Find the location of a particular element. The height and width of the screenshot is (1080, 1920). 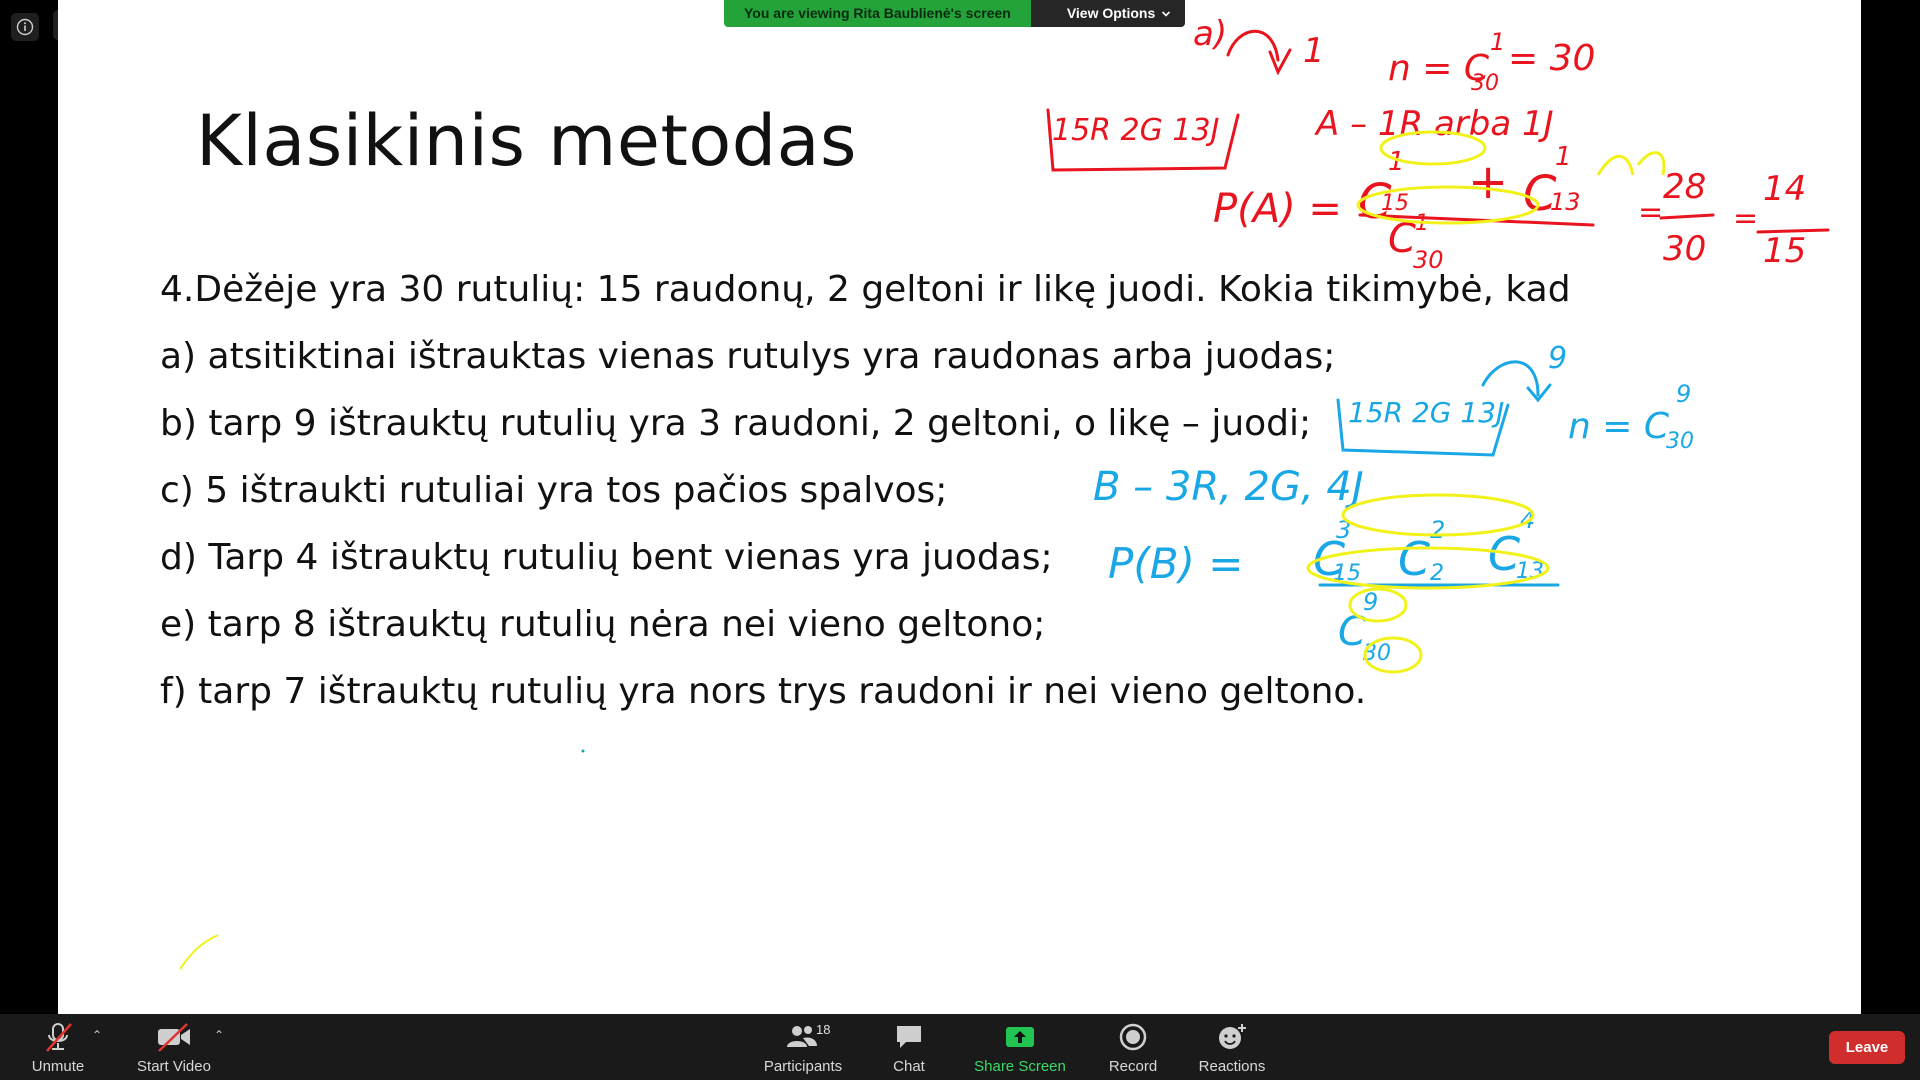

unmute-label: Unmute is located at coordinates (58, 1066).